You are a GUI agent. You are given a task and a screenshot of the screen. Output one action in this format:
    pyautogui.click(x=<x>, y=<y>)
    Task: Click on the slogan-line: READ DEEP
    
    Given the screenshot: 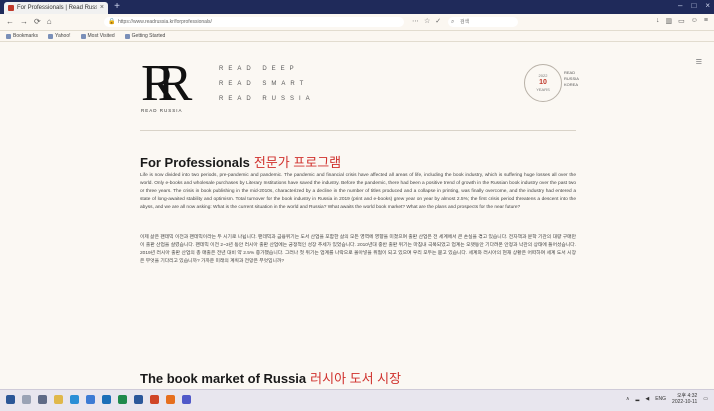 What is the action you would take?
    pyautogui.click(x=259, y=69)
    